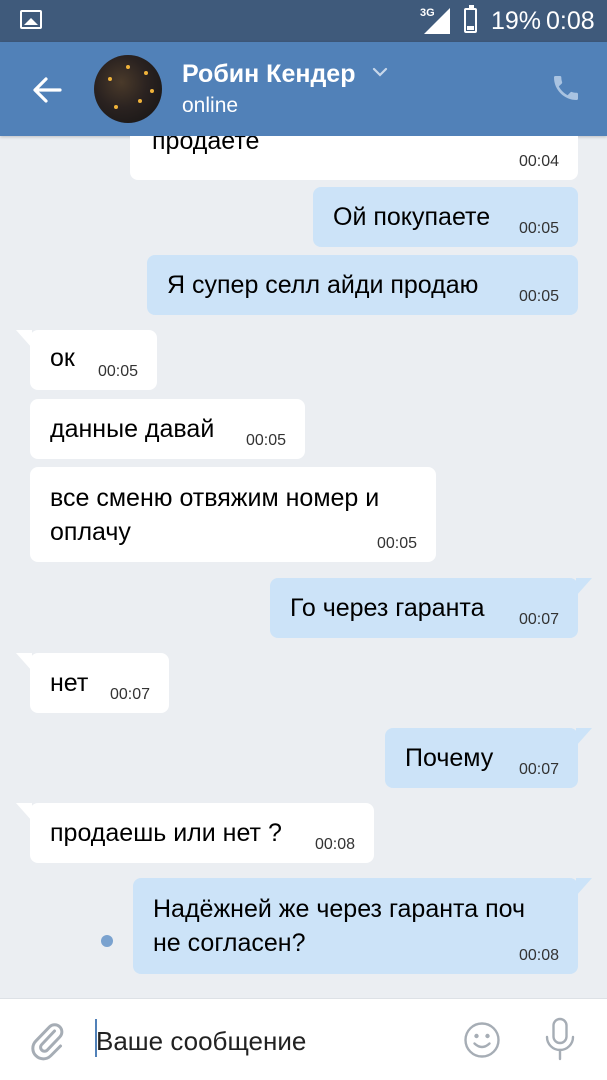 The width and height of the screenshot is (607, 1080). What do you see at coordinates (166, 833) in the screenshot?
I see `message-text: продаешь или нет ?` at bounding box center [166, 833].